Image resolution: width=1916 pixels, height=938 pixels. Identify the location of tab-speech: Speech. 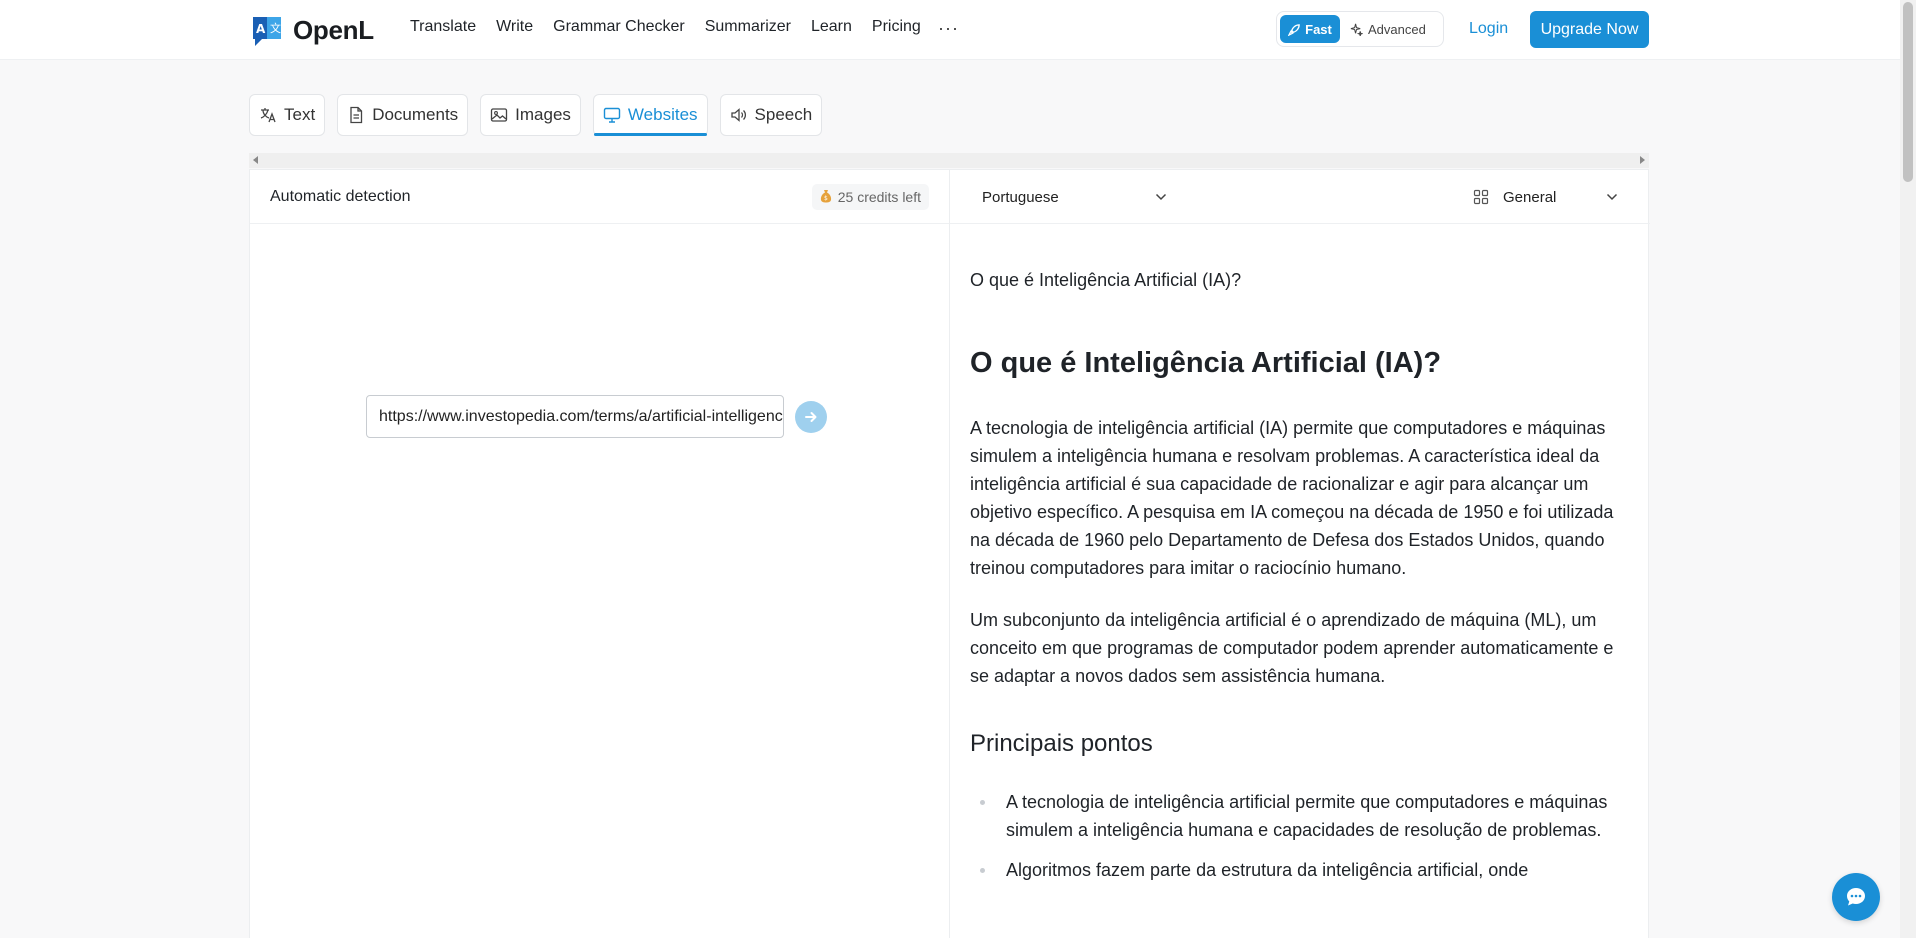
(771, 115).